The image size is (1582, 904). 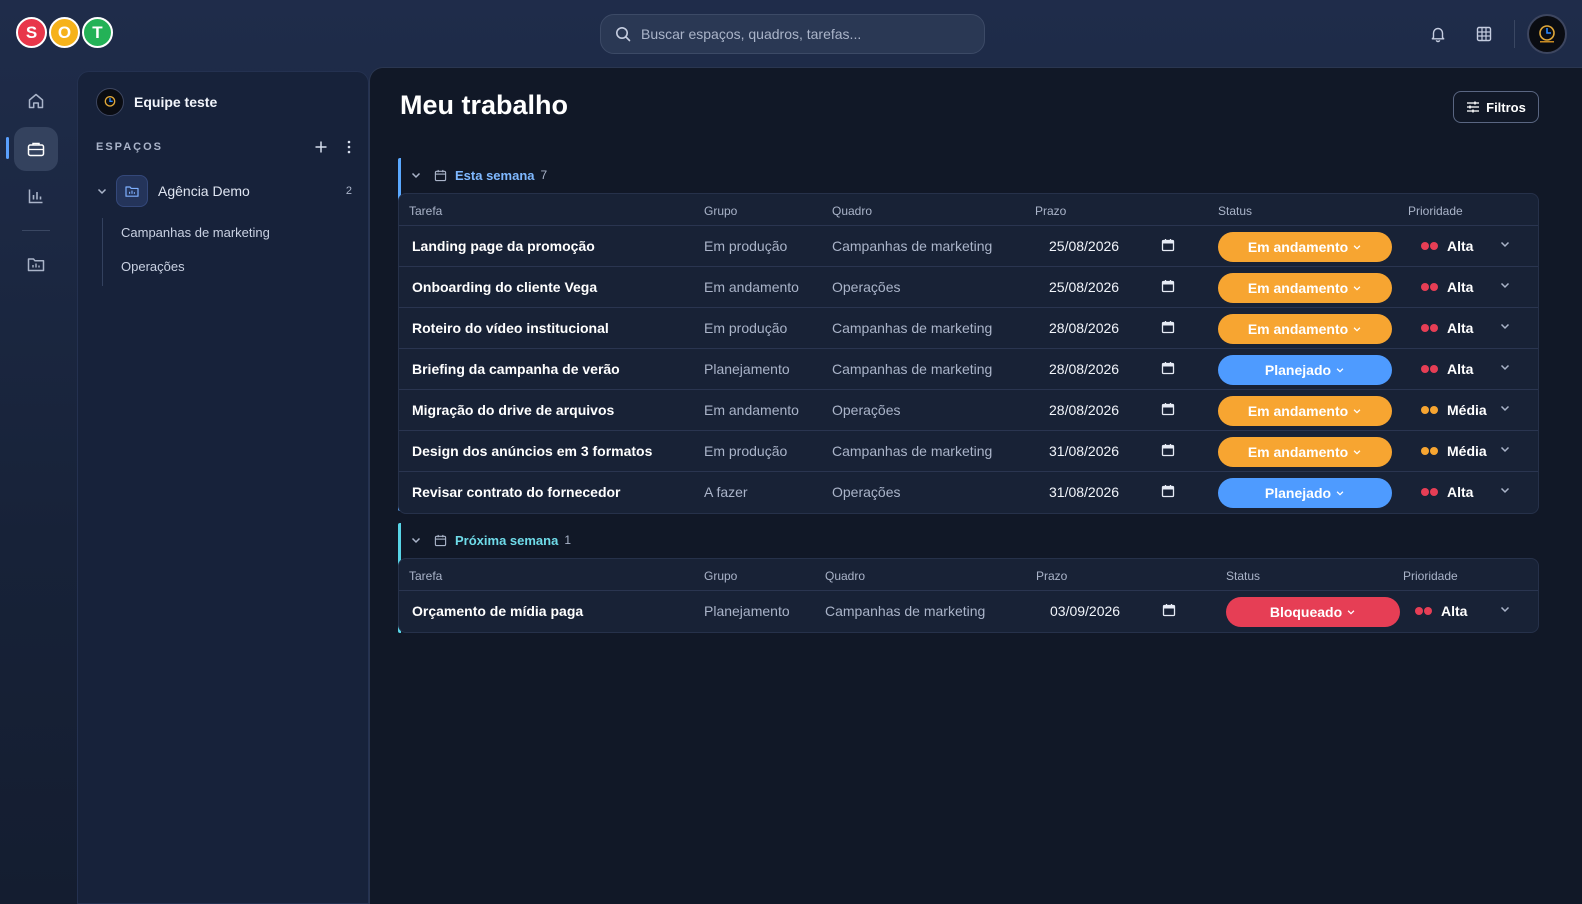 I want to click on task-name: Roteiro do vídeo institucional, so click(x=510, y=328).